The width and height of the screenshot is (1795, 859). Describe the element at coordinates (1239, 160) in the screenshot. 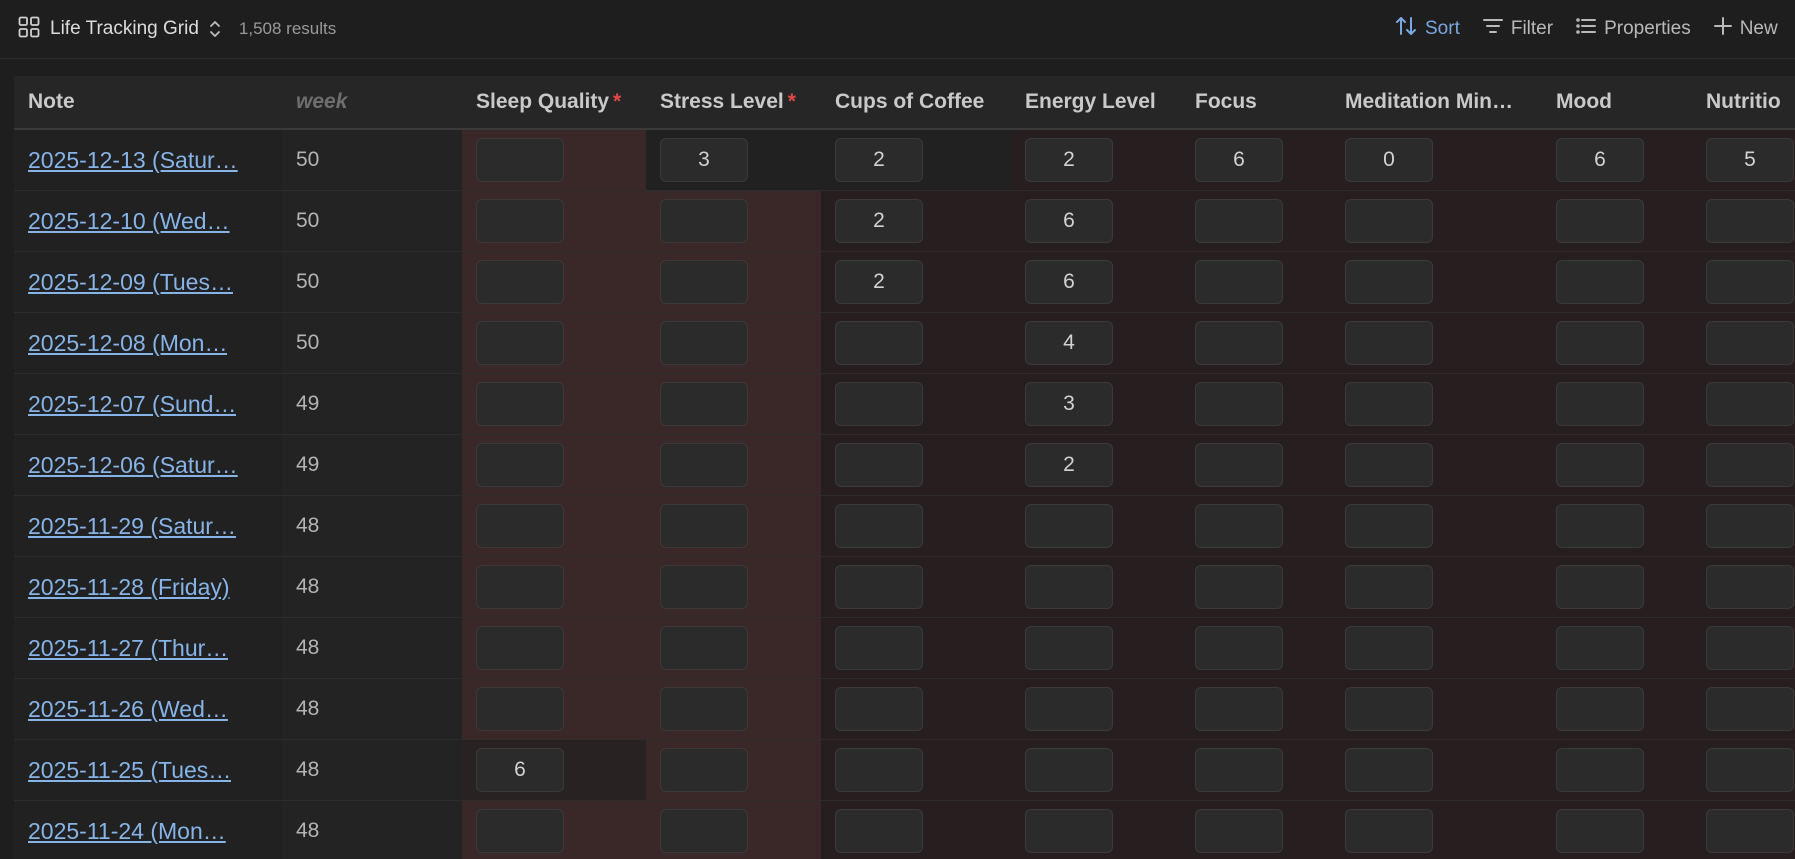

I see `focus-input: 6` at that location.